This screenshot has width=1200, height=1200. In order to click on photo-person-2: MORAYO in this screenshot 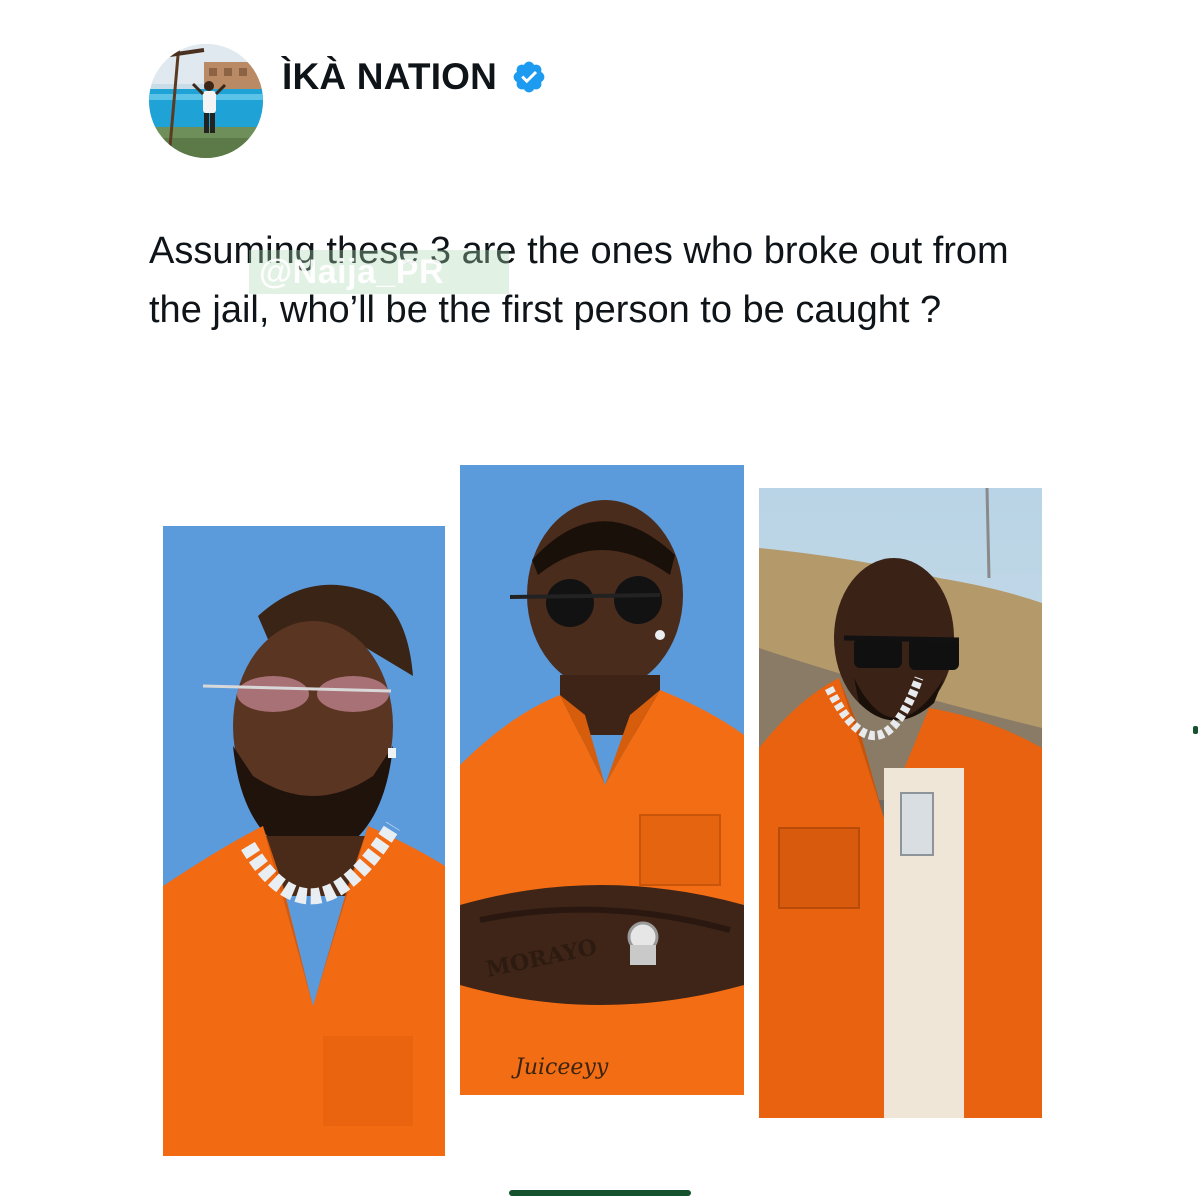, I will do `click(602, 780)`.